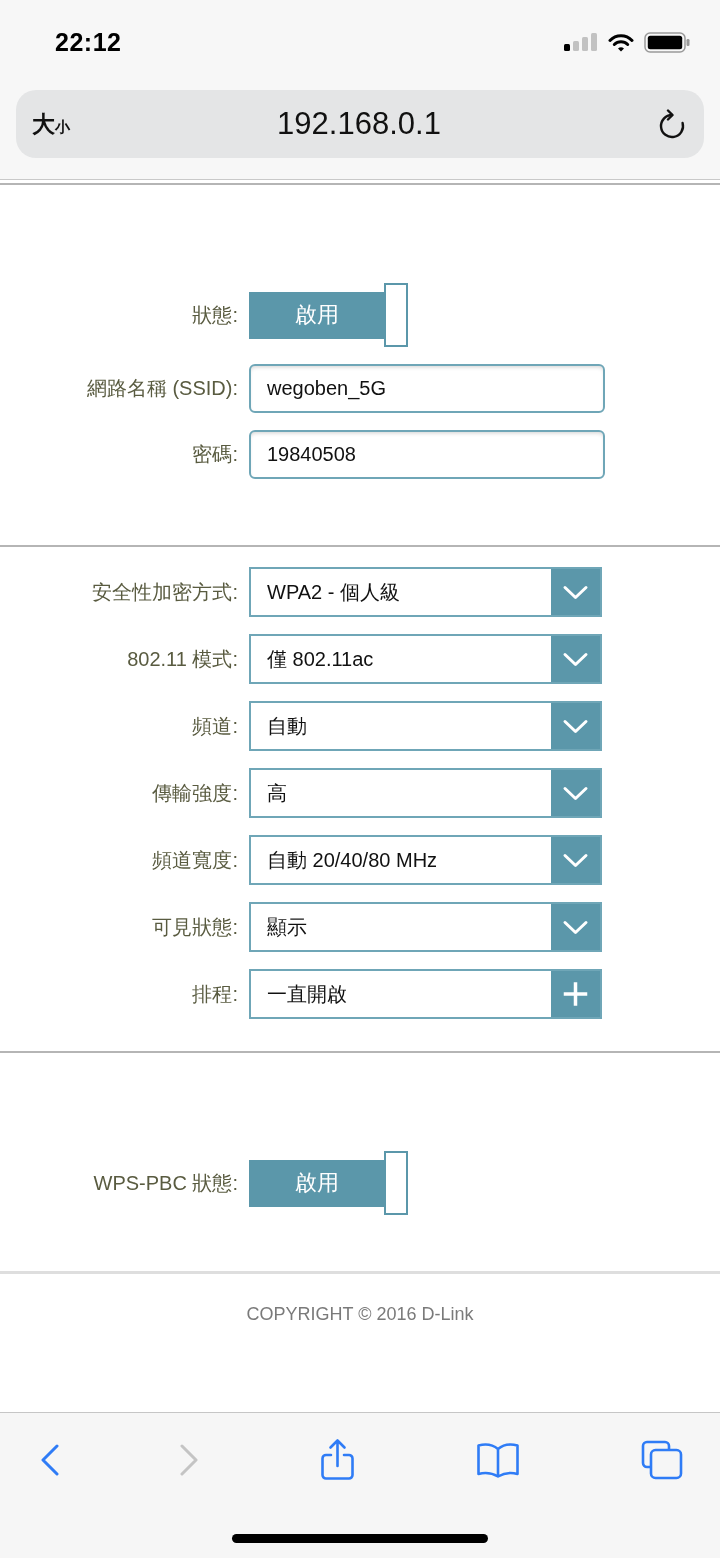 The width and height of the screenshot is (720, 1558). Describe the element at coordinates (214, 726) in the screenshot. I see `field-label: 頻道:` at that location.